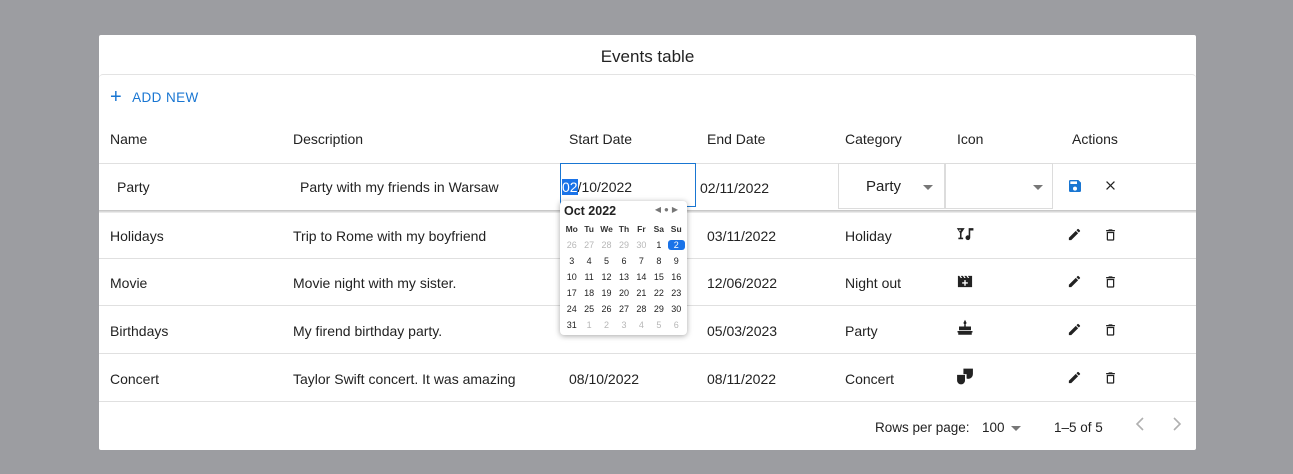  What do you see at coordinates (736, 139) in the screenshot?
I see `column-header-end-date: End Date` at bounding box center [736, 139].